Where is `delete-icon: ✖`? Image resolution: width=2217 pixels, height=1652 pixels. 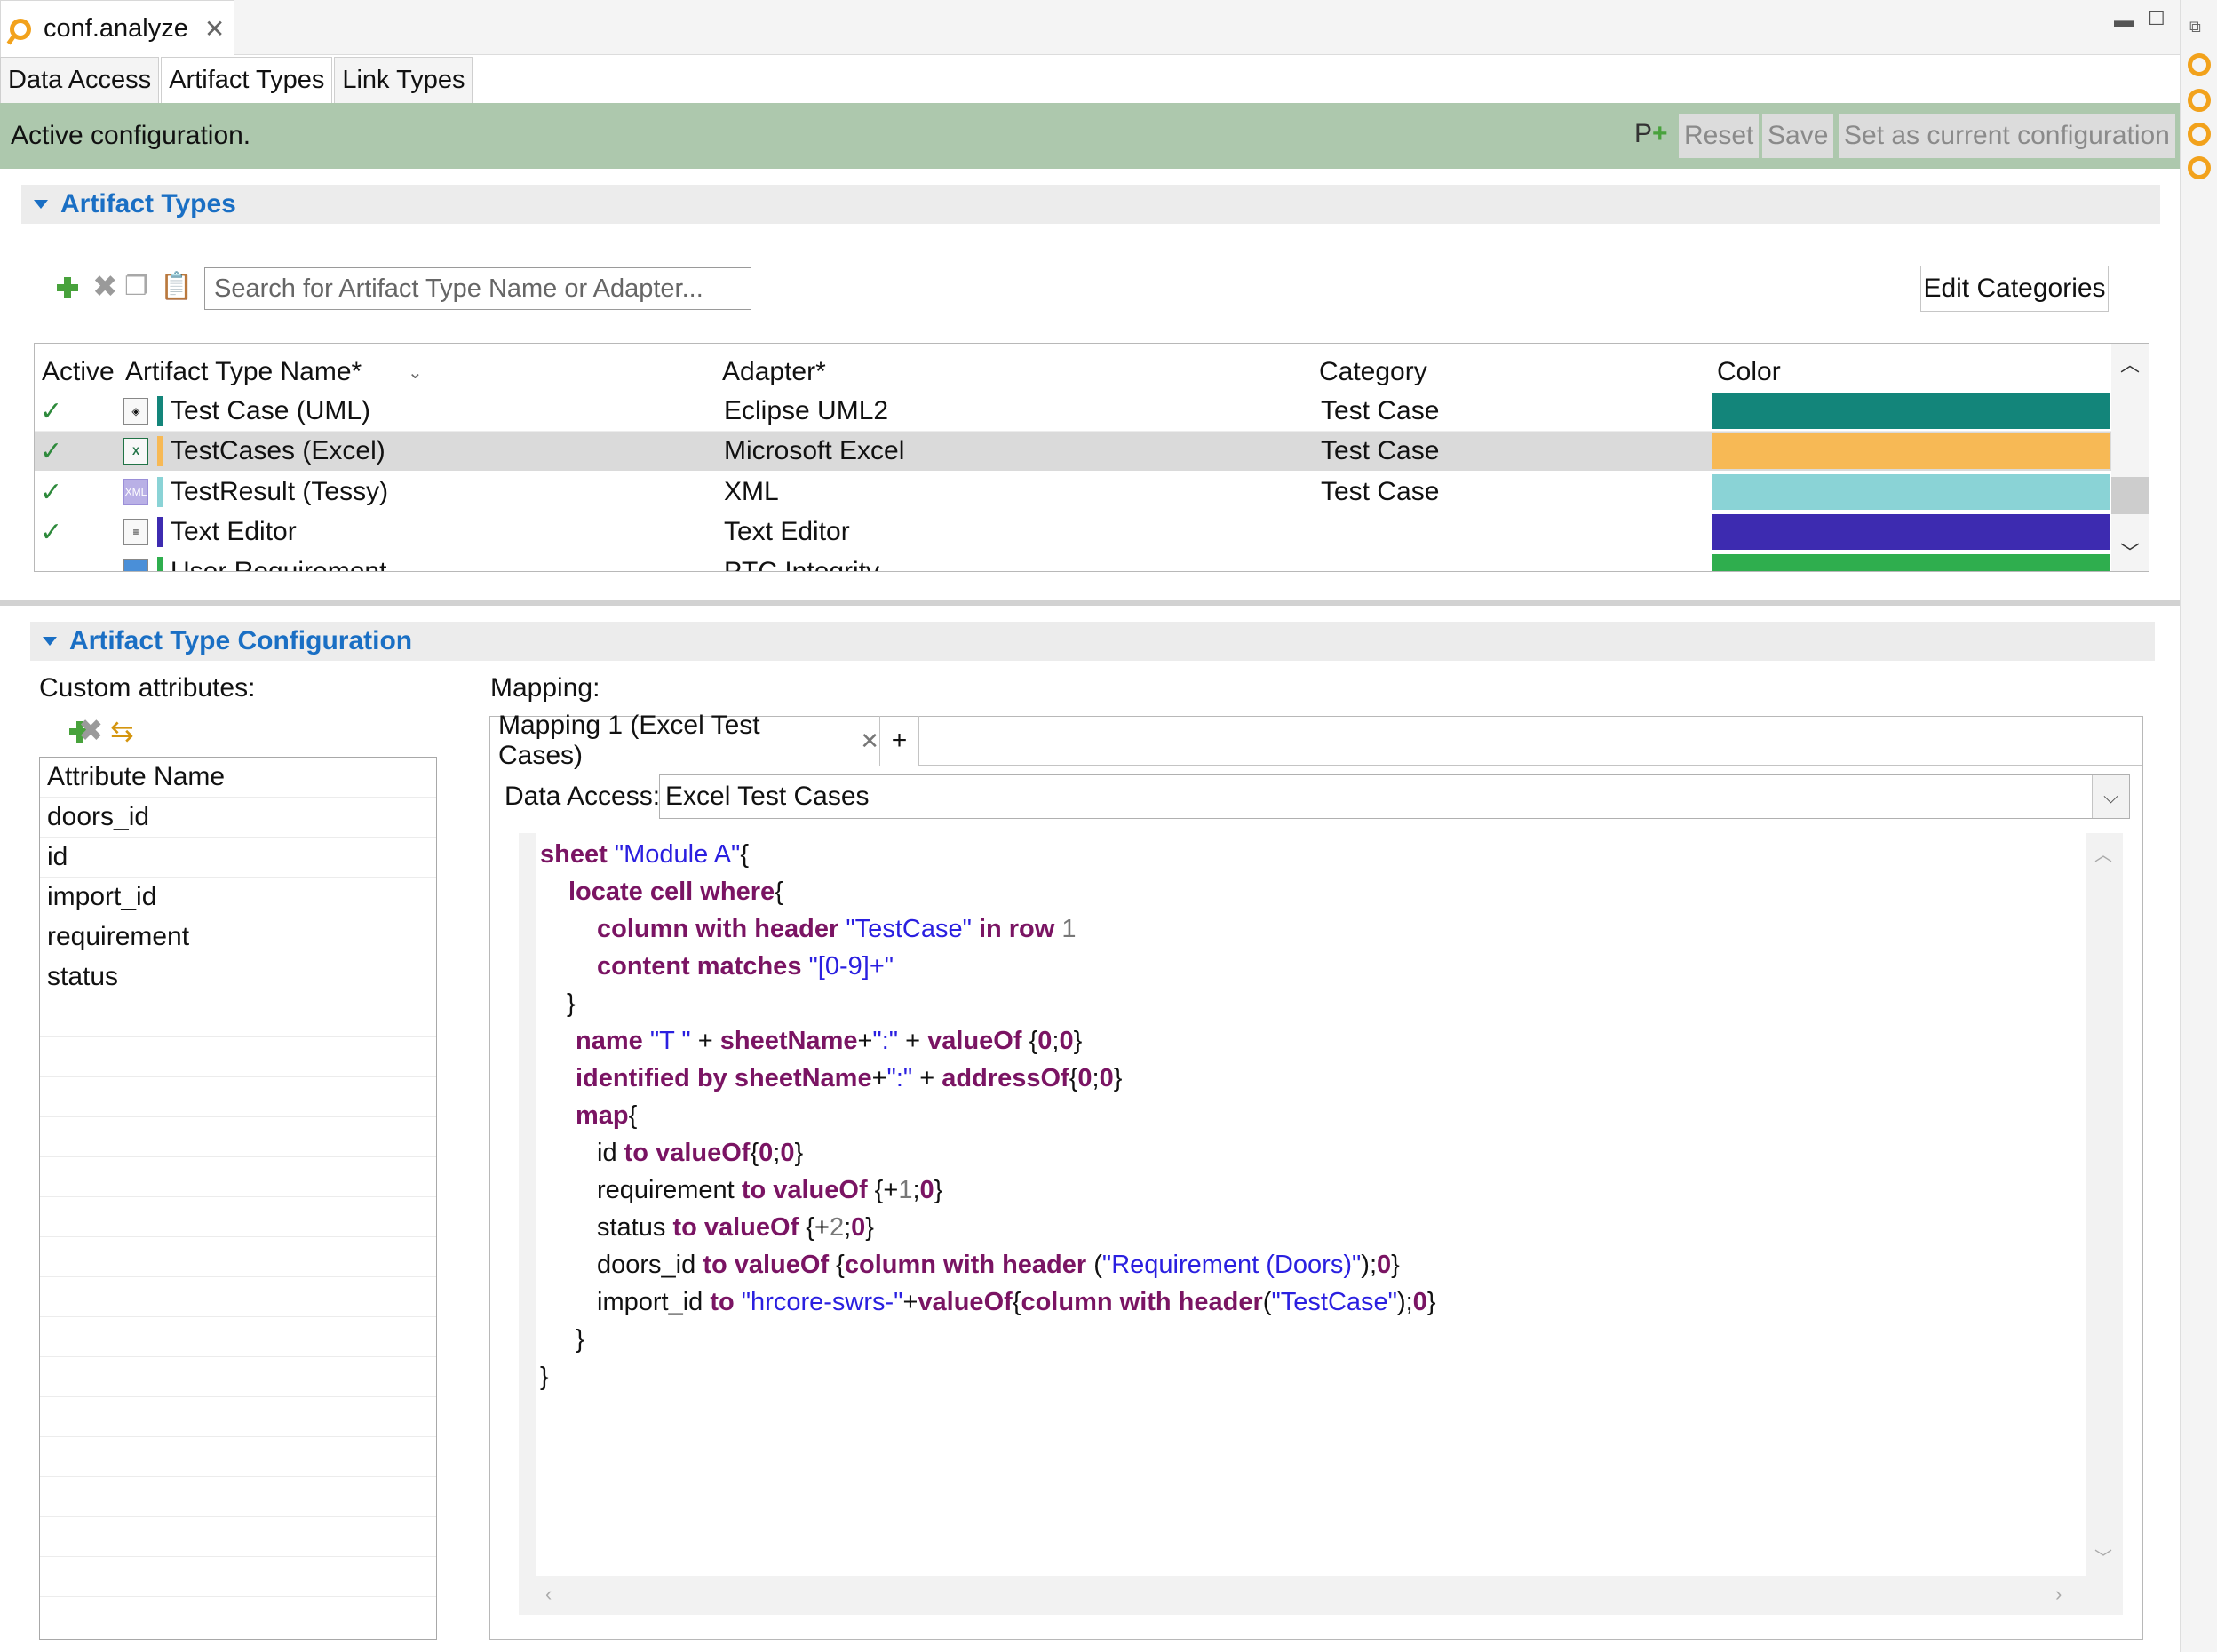
delete-icon: ✖ is located at coordinates (105, 287).